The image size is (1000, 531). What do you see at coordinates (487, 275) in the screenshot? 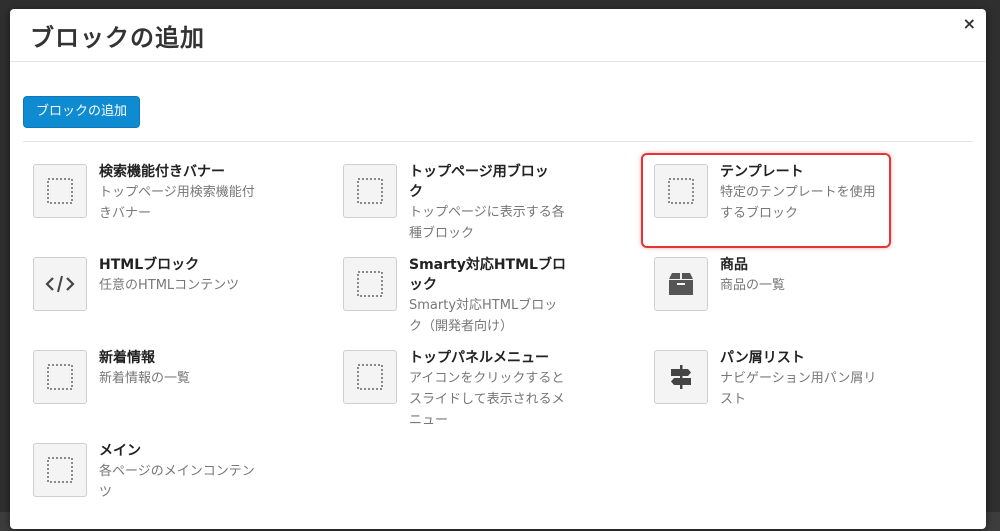
I see `block-name: Smarty対応HTMLブロック` at bounding box center [487, 275].